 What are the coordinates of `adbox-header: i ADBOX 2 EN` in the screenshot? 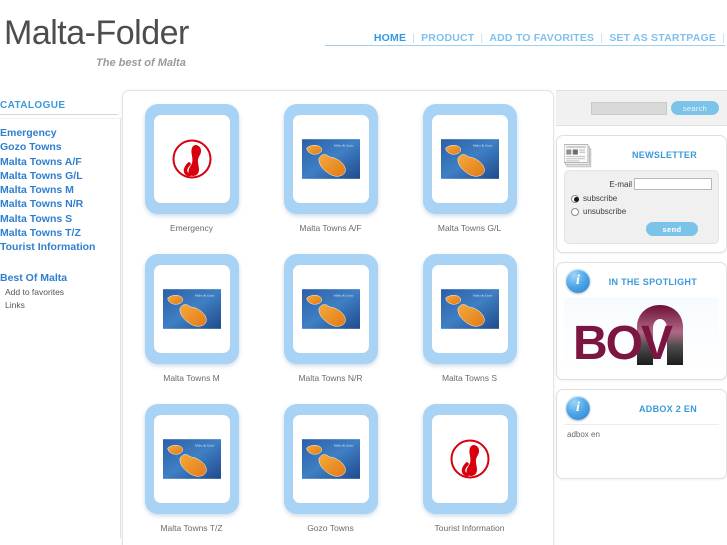 It's located at (641, 409).